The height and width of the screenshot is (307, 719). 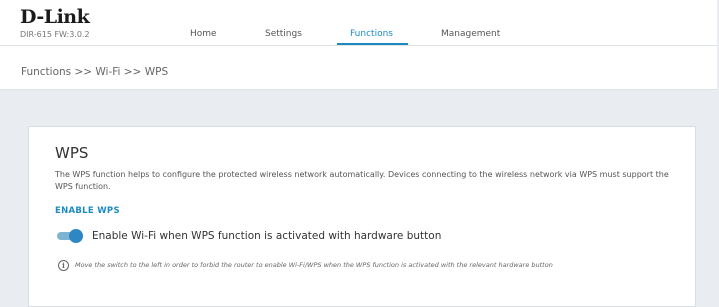 I want to click on firmware-version: DIR-615 FW:3.0.2, so click(x=55, y=34).